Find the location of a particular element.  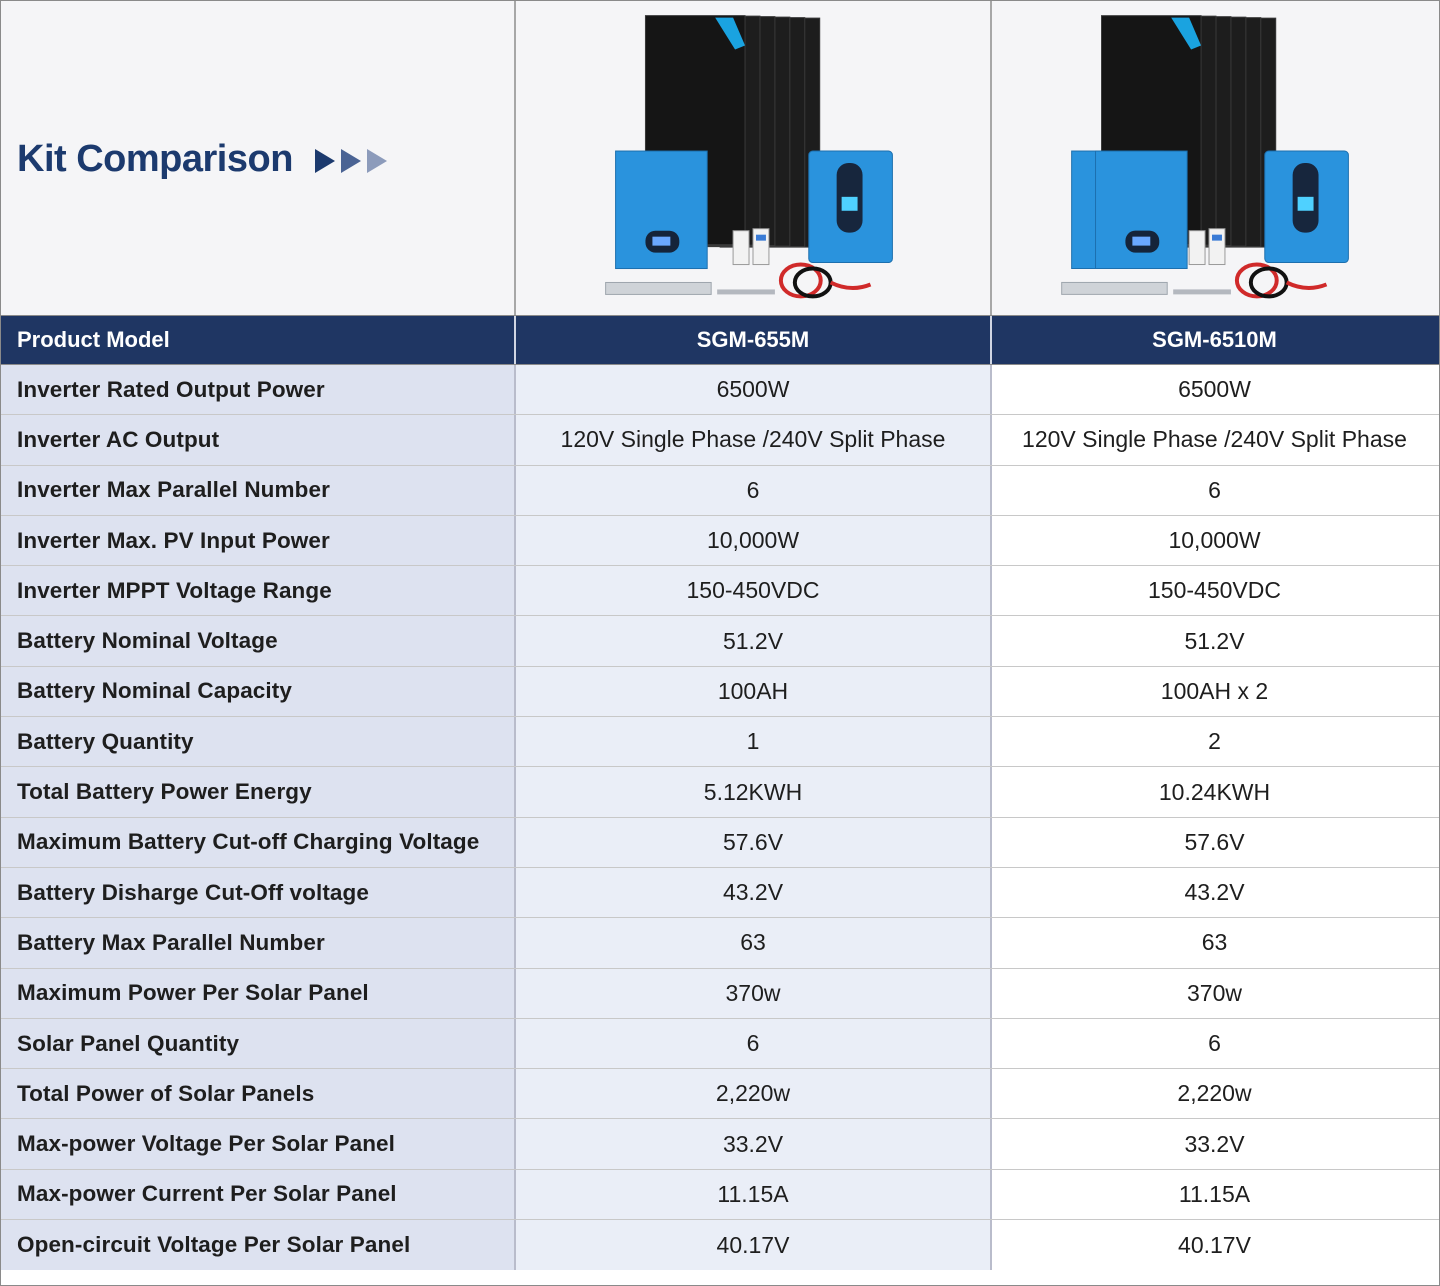

spec-value-model-1: 33.2V is located at coordinates (752, 1144).